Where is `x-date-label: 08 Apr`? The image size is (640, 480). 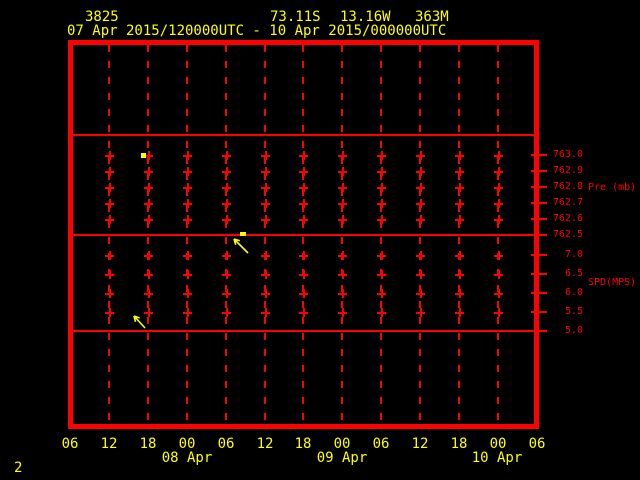 x-date-label: 08 Apr is located at coordinates (187, 458).